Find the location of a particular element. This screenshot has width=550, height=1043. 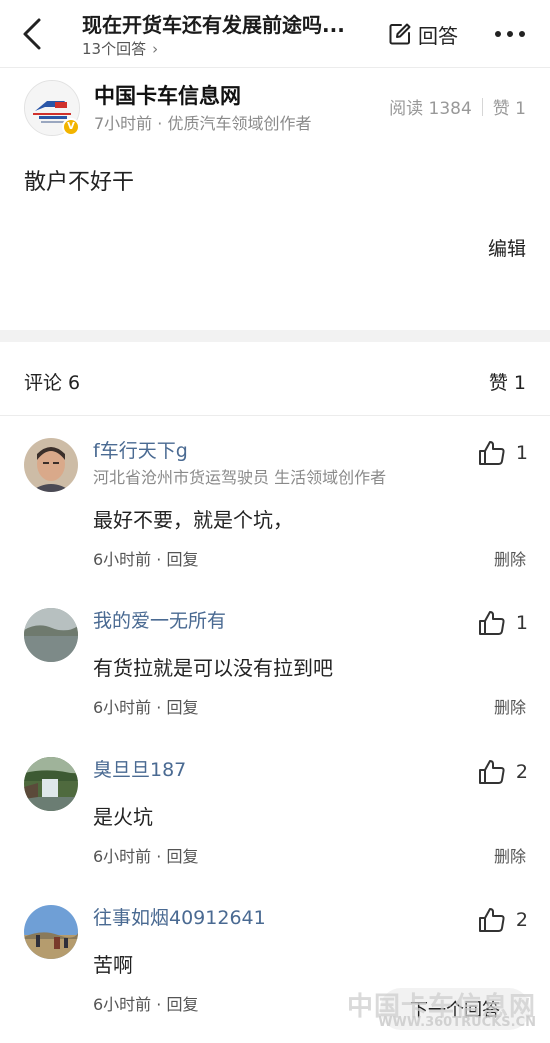

more-horizontal-icon is located at coordinates (510, 34).